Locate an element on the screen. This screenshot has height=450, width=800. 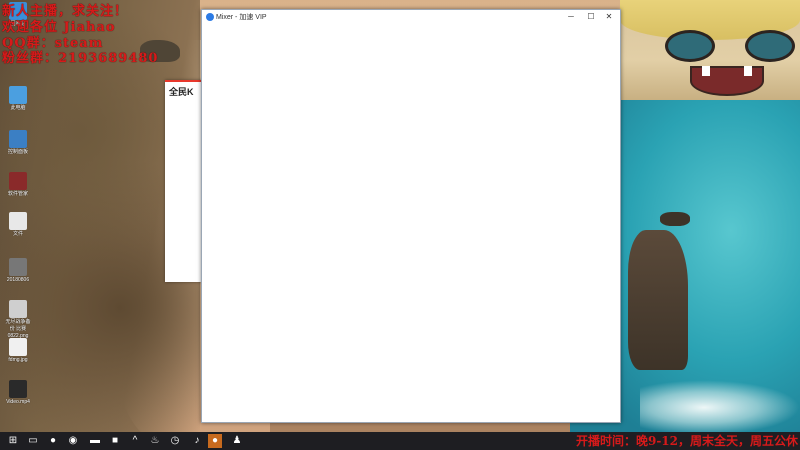
taskbar-task-view-icon: ▭ is located at coordinates (33, 441).